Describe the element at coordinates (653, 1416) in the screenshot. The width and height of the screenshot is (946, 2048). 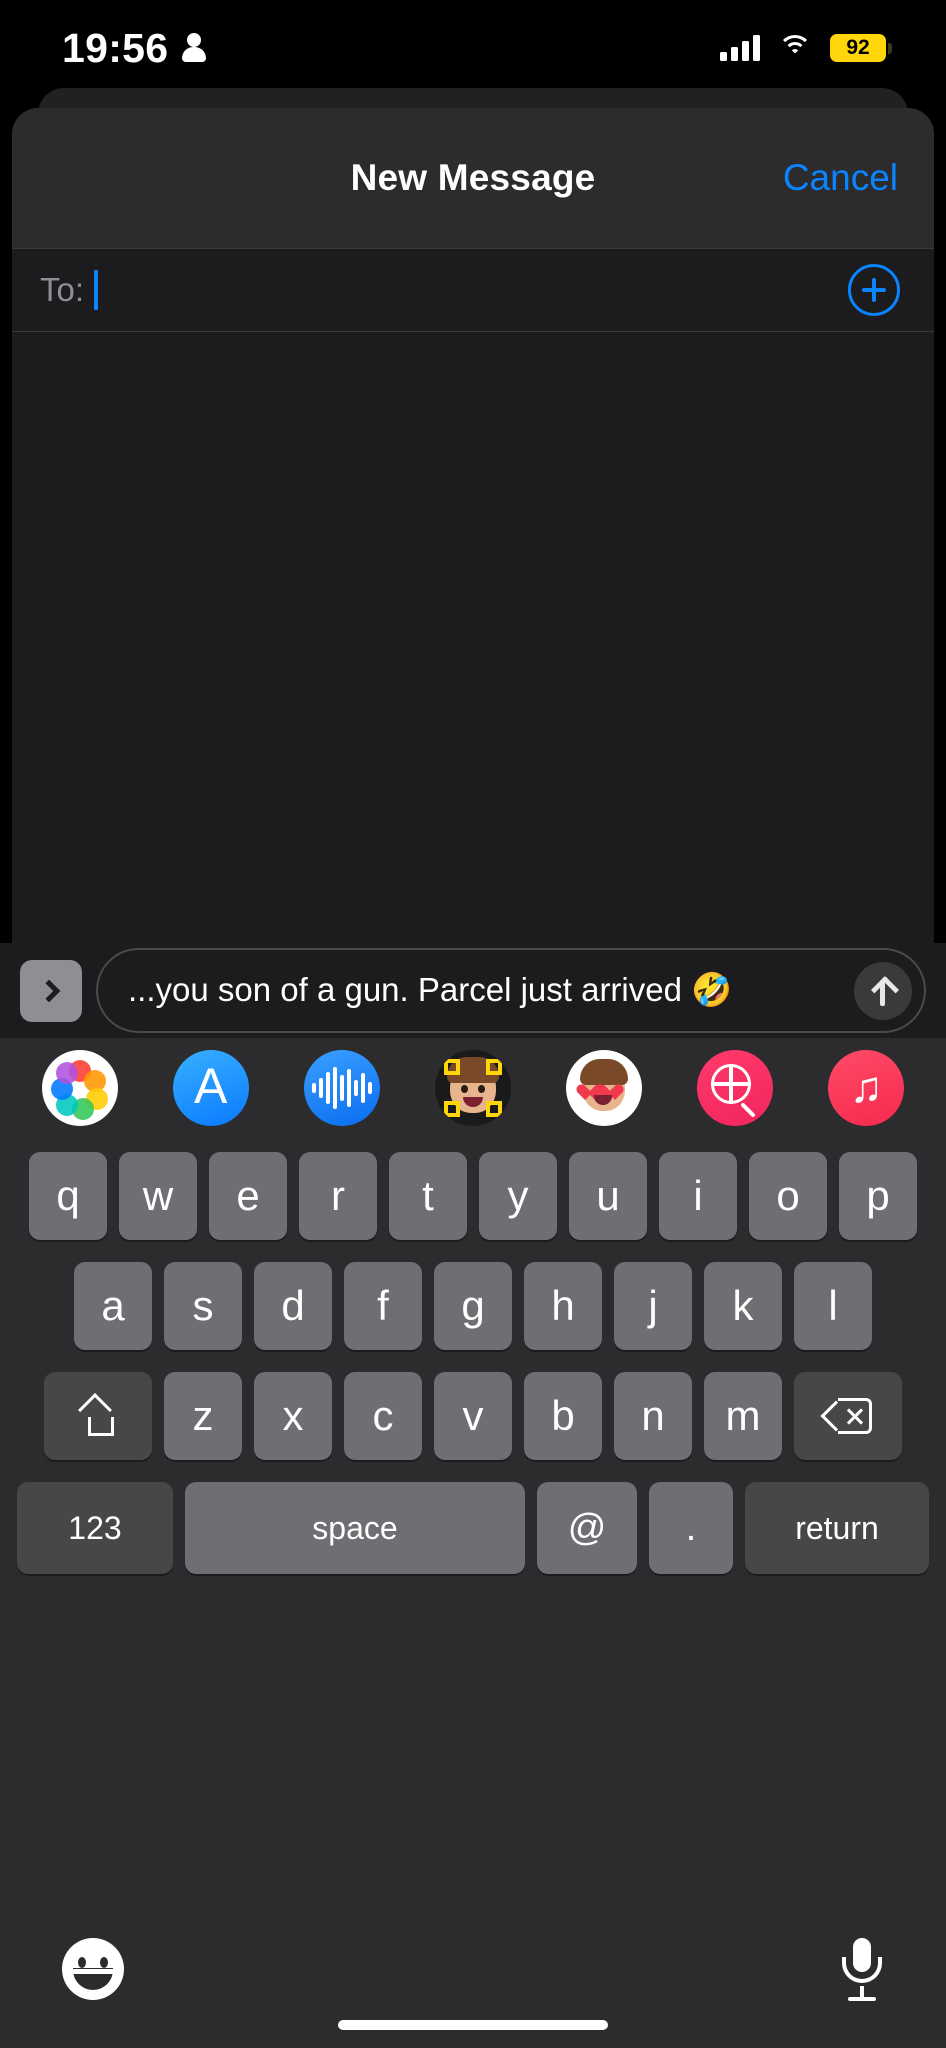
I see `key-n: n` at that location.